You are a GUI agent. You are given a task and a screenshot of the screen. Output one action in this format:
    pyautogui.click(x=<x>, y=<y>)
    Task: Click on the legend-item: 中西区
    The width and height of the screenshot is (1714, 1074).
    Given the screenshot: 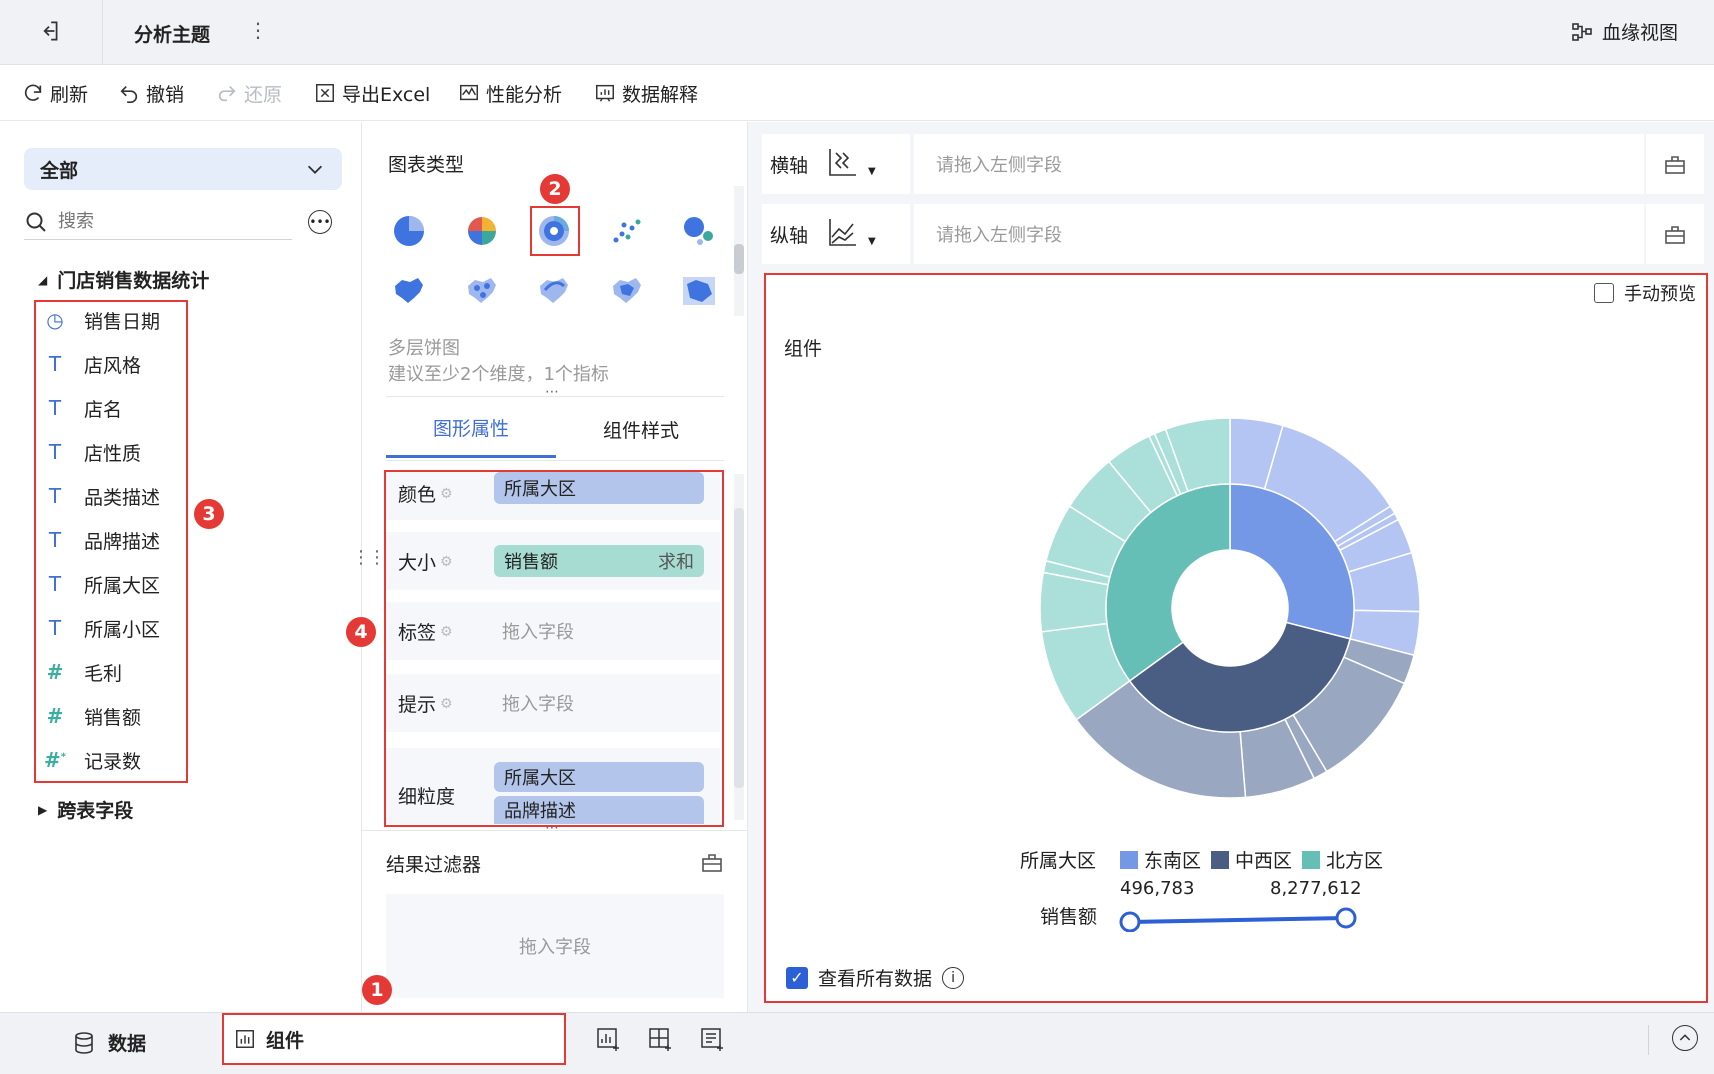 What is the action you would take?
    pyautogui.click(x=1251, y=859)
    